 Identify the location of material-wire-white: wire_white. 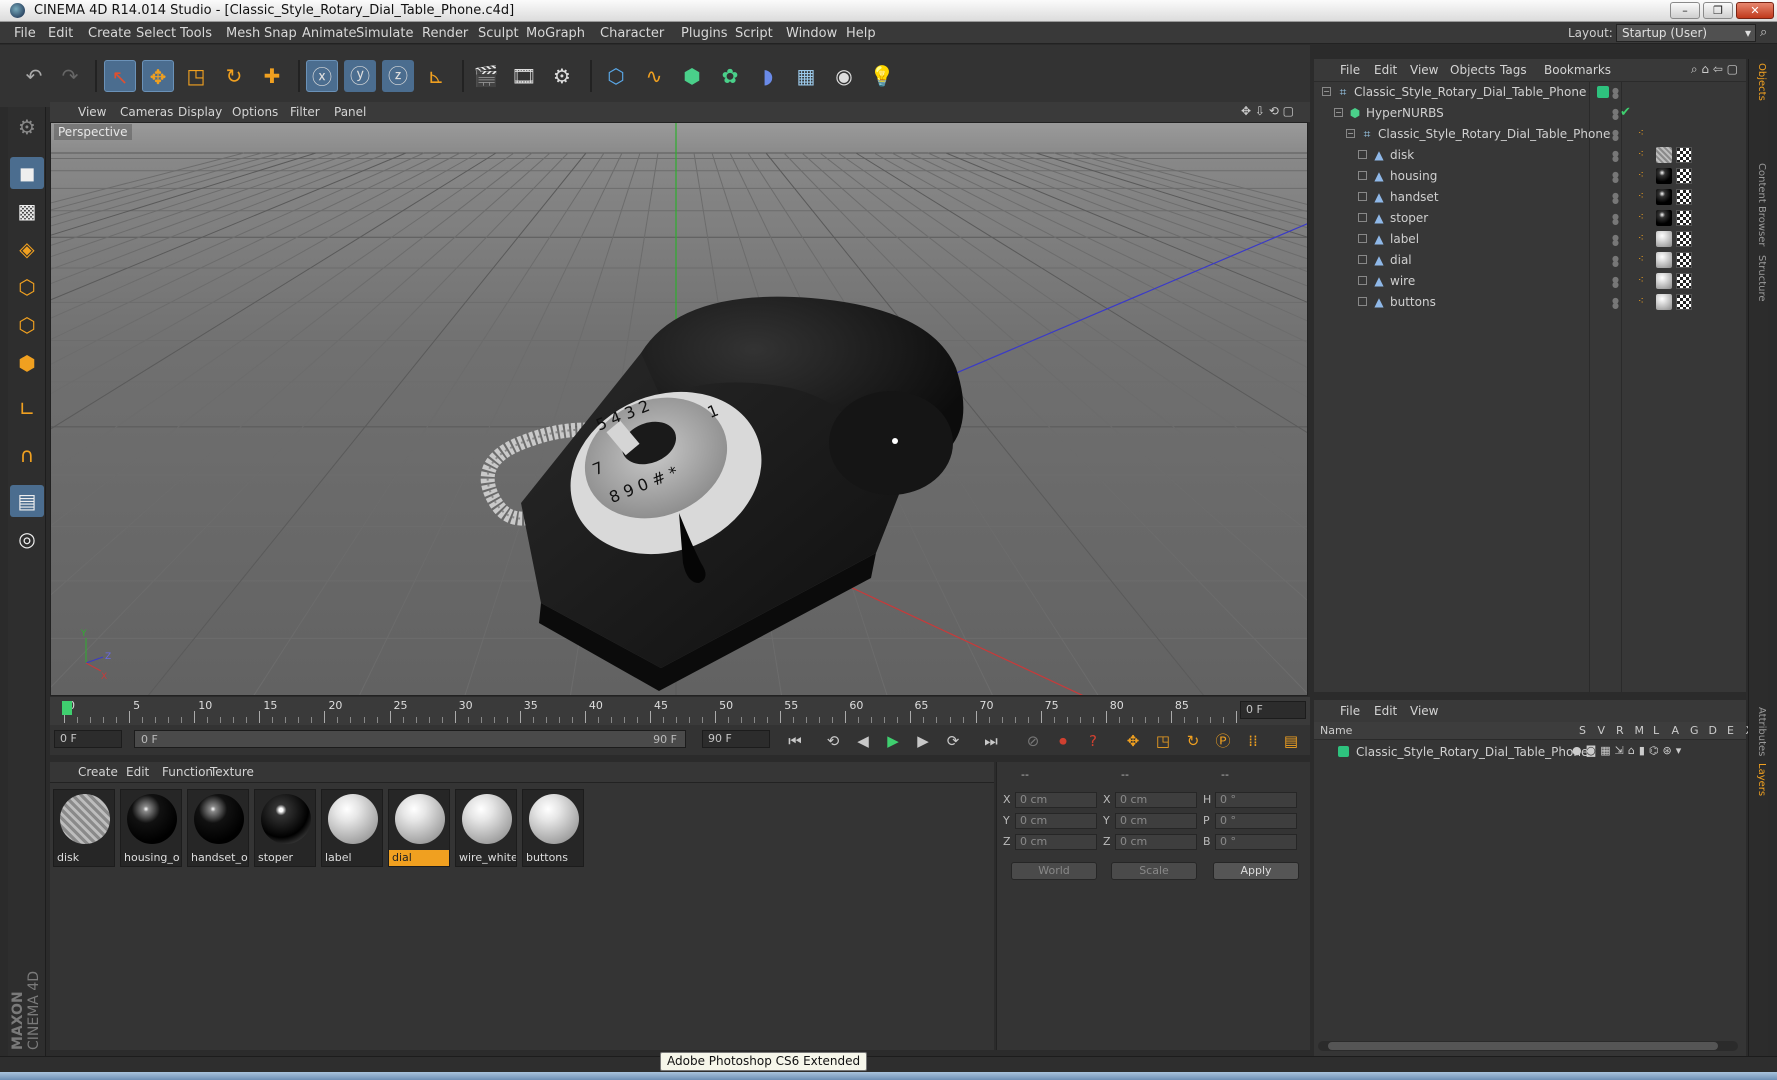
(486, 828).